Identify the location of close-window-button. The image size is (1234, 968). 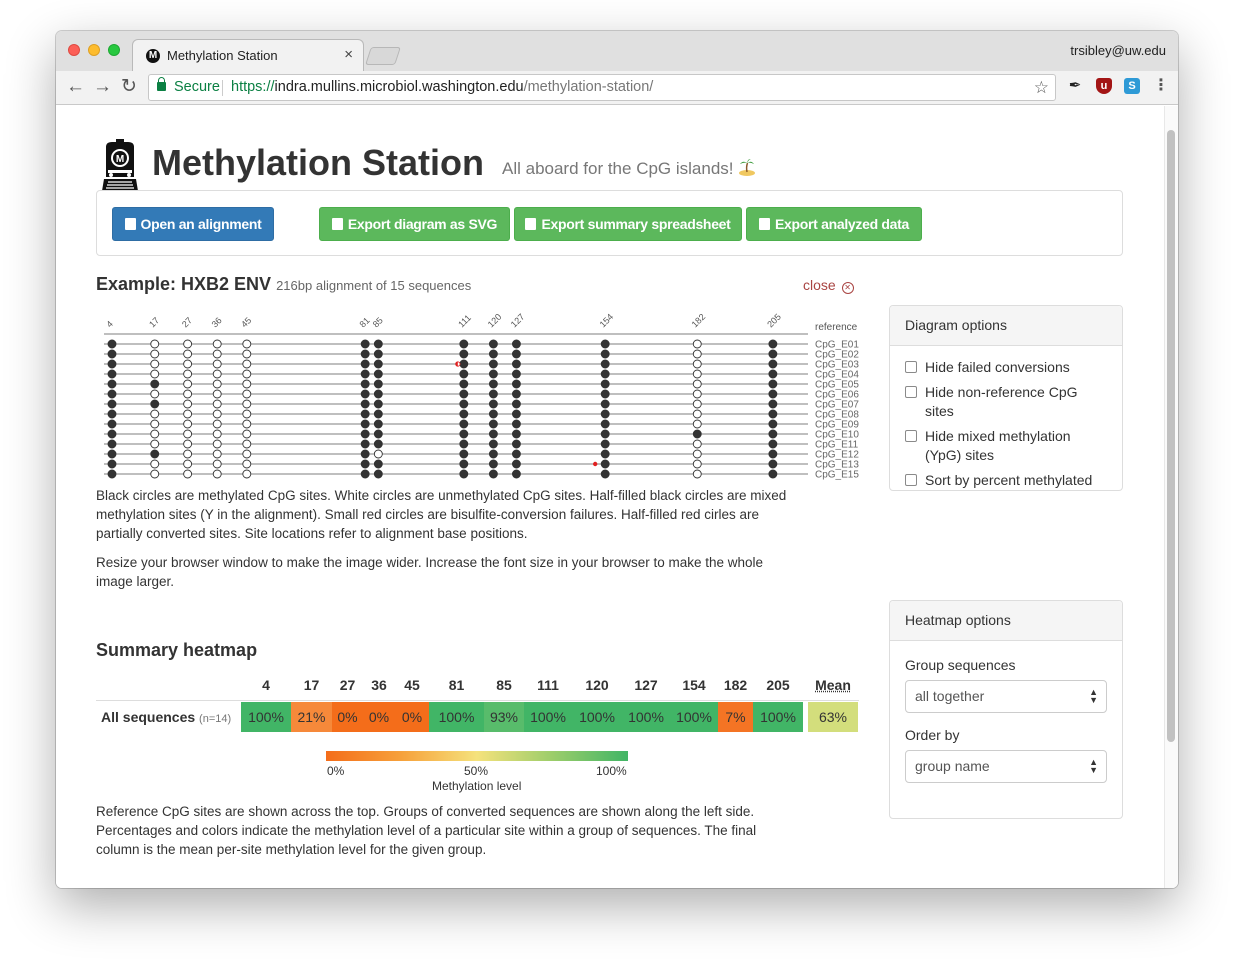
(74, 50).